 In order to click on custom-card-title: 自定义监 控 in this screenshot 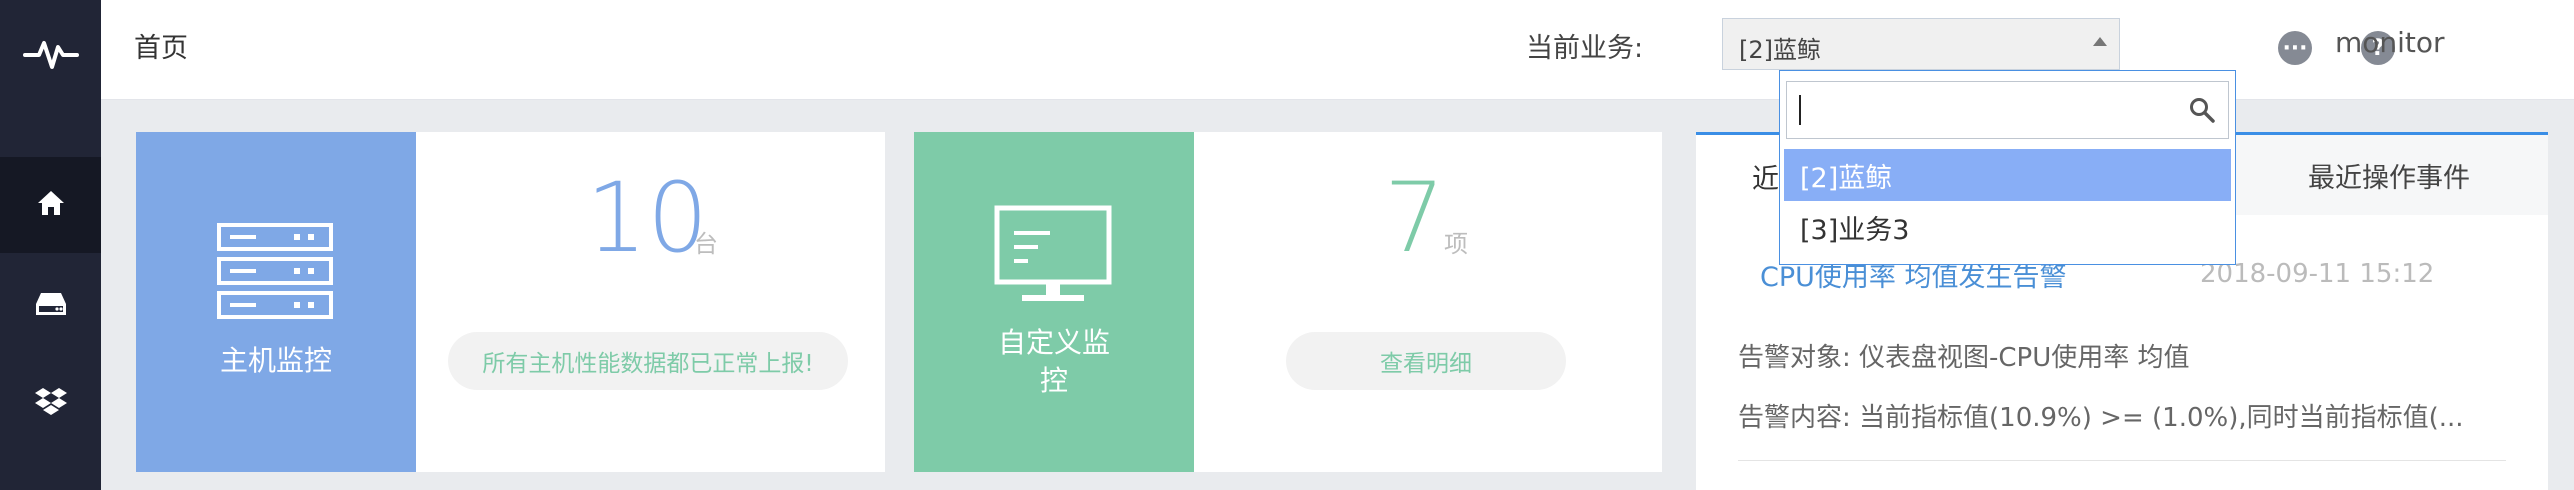, I will do `click(1054, 362)`.